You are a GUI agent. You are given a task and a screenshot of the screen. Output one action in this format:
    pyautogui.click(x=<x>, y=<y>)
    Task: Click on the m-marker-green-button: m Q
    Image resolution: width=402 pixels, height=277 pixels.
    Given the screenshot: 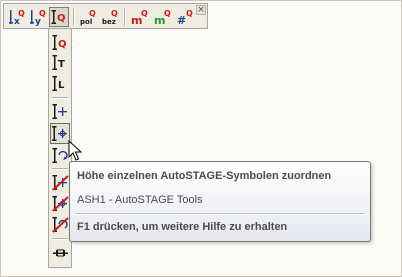 What is the action you would take?
    pyautogui.click(x=163, y=17)
    